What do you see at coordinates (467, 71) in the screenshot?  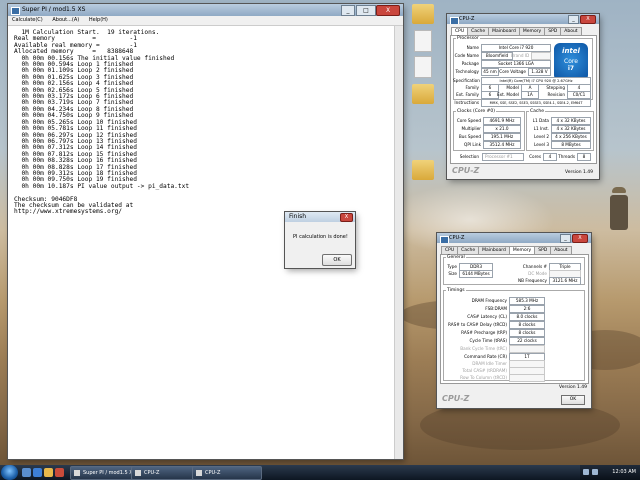 I see `technology-label: Technology` at bounding box center [467, 71].